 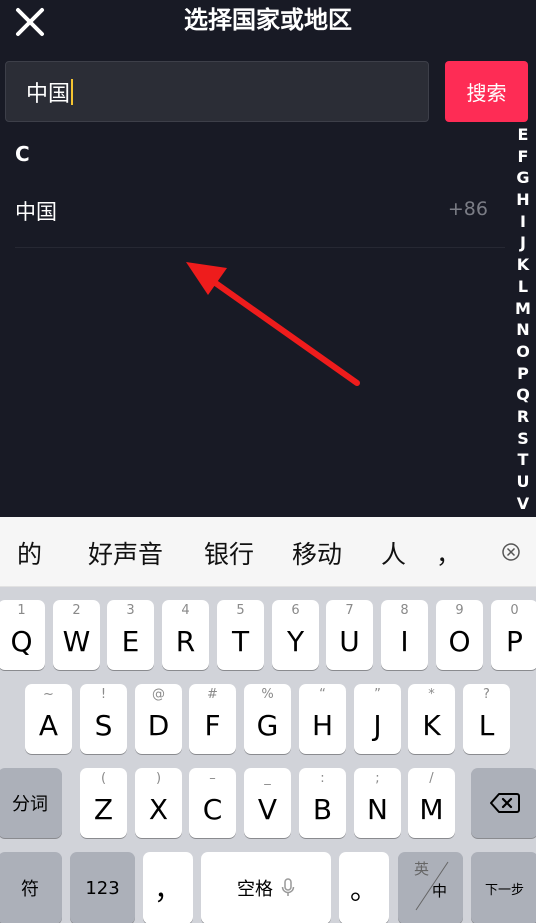 What do you see at coordinates (322, 803) in the screenshot?
I see `key-b: : B` at bounding box center [322, 803].